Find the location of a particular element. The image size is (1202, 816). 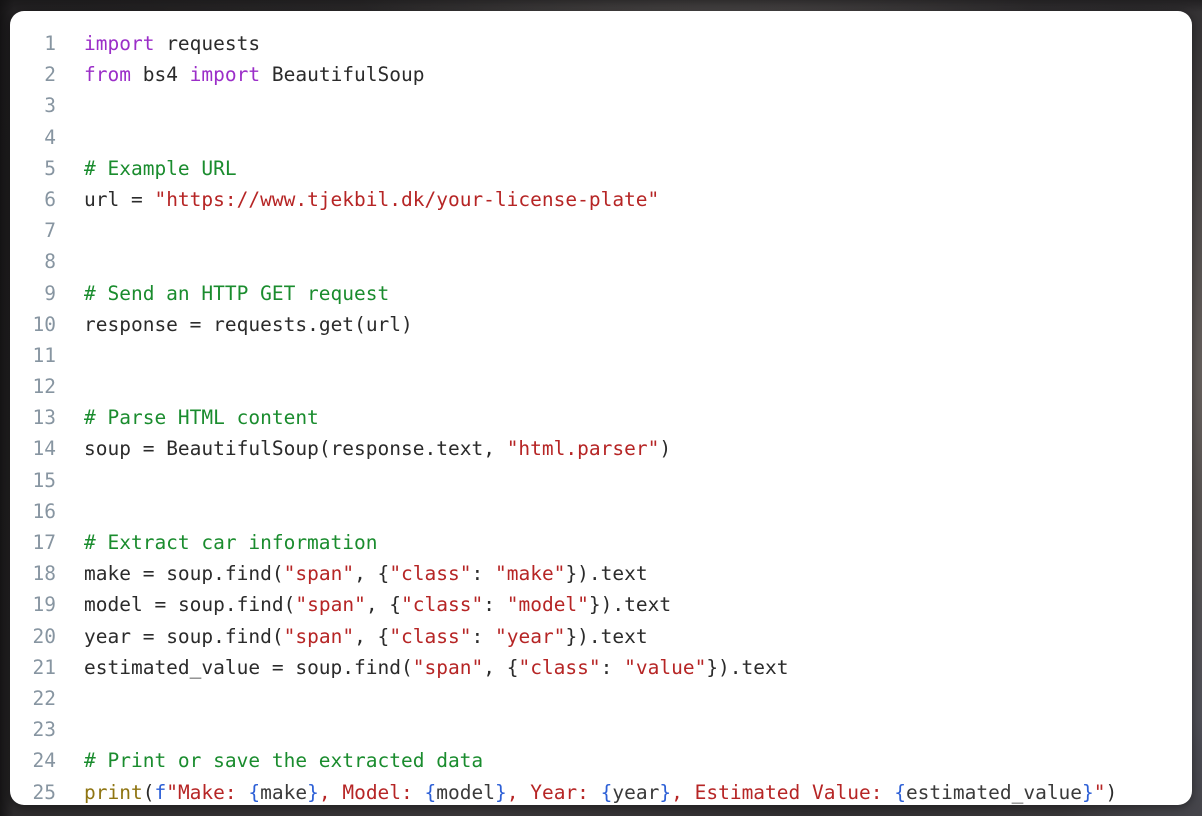

line-number: 1 is located at coordinates (50, 43).